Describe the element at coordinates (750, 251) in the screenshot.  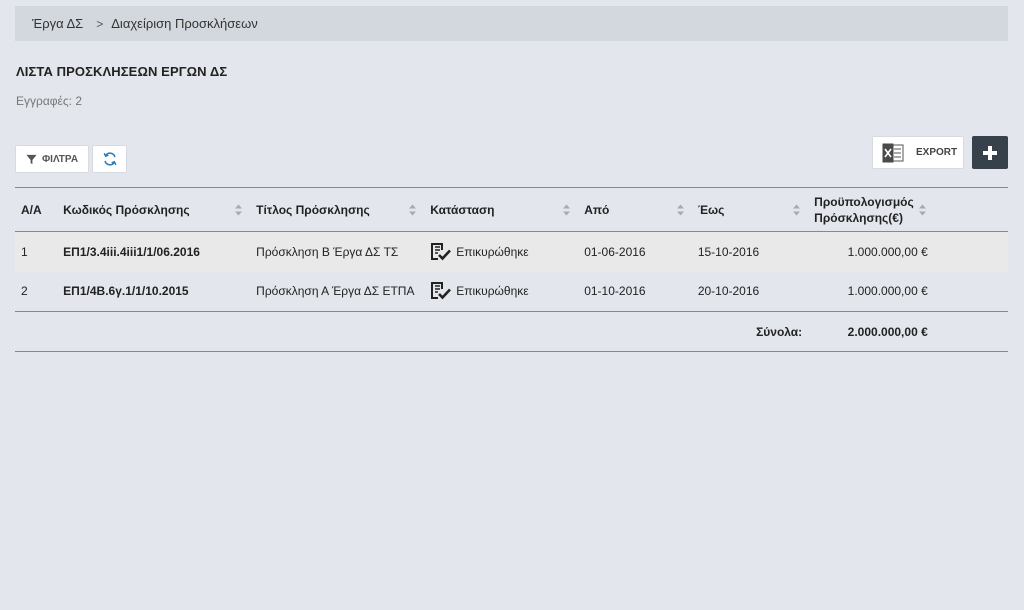
I see `cell-to: 15-10-2016` at that location.